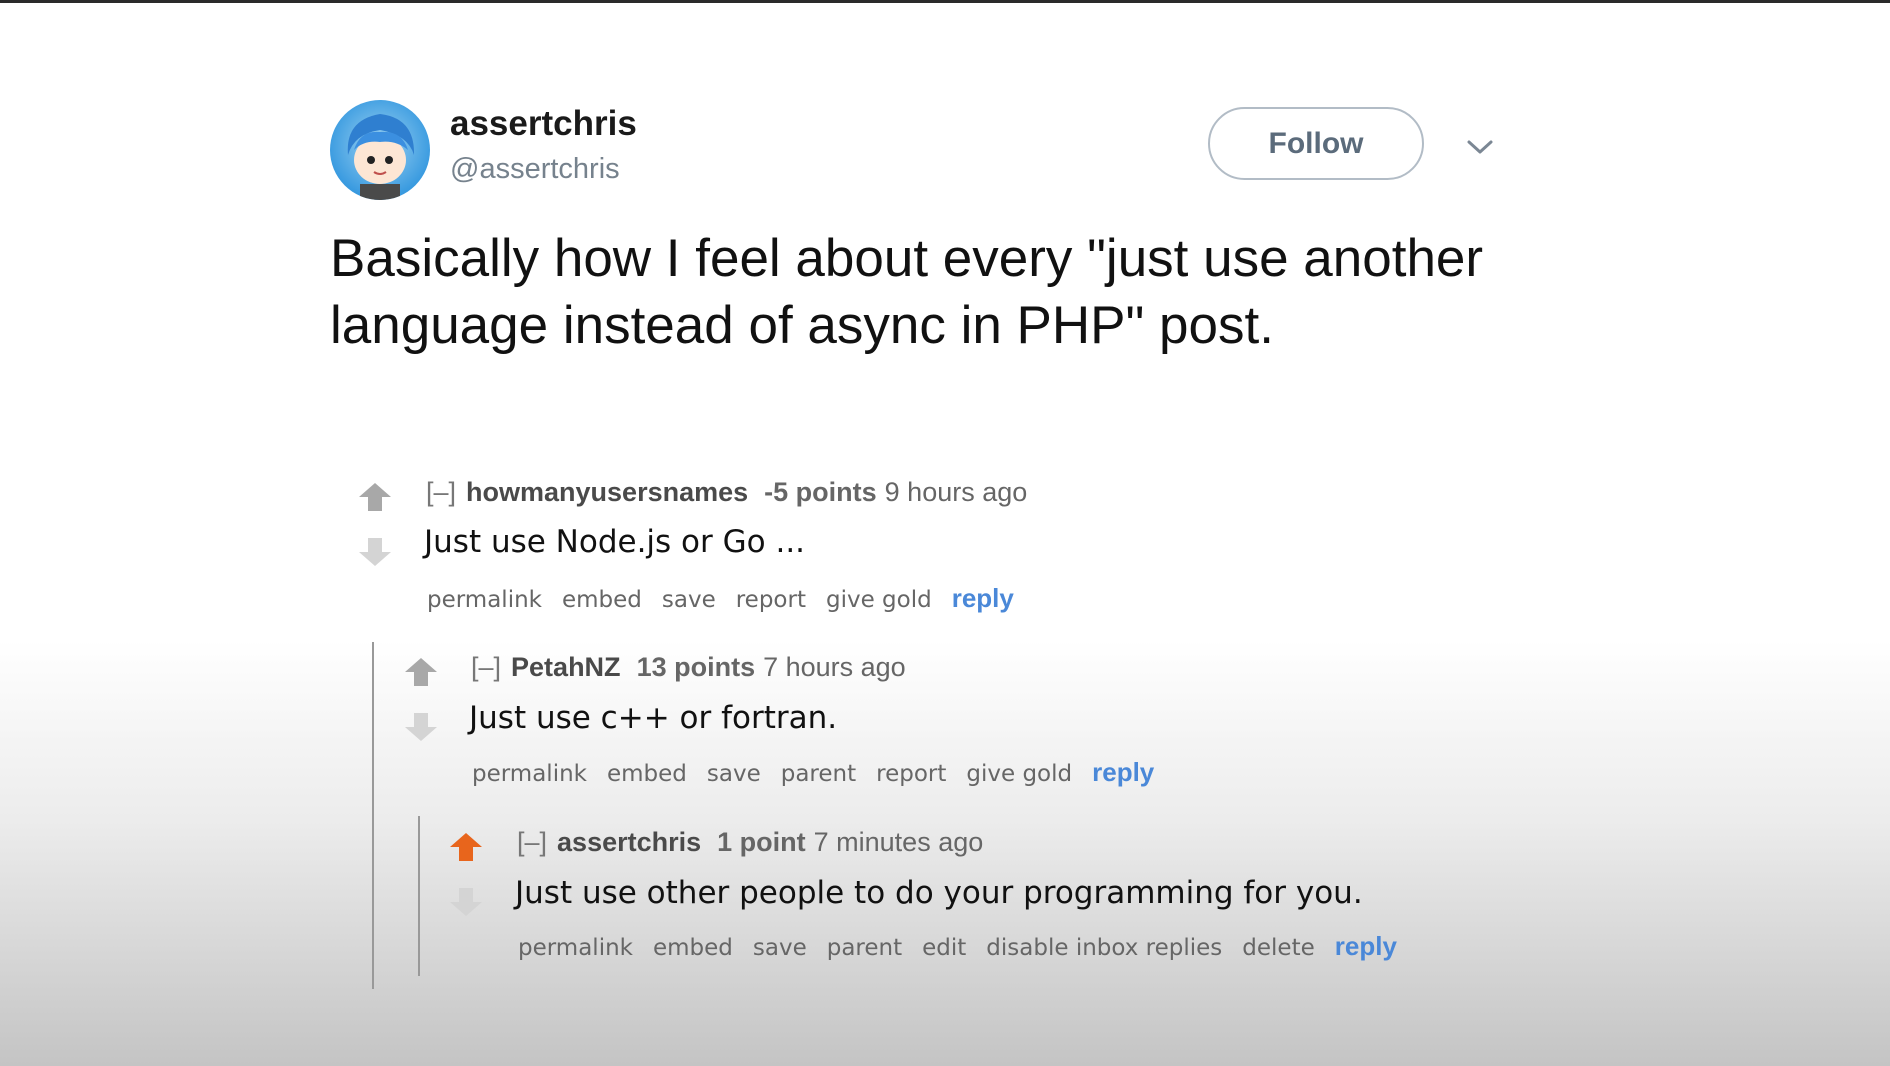 The image size is (1890, 1066). Describe the element at coordinates (543, 124) in the screenshot. I see `display-name: assertchris` at that location.